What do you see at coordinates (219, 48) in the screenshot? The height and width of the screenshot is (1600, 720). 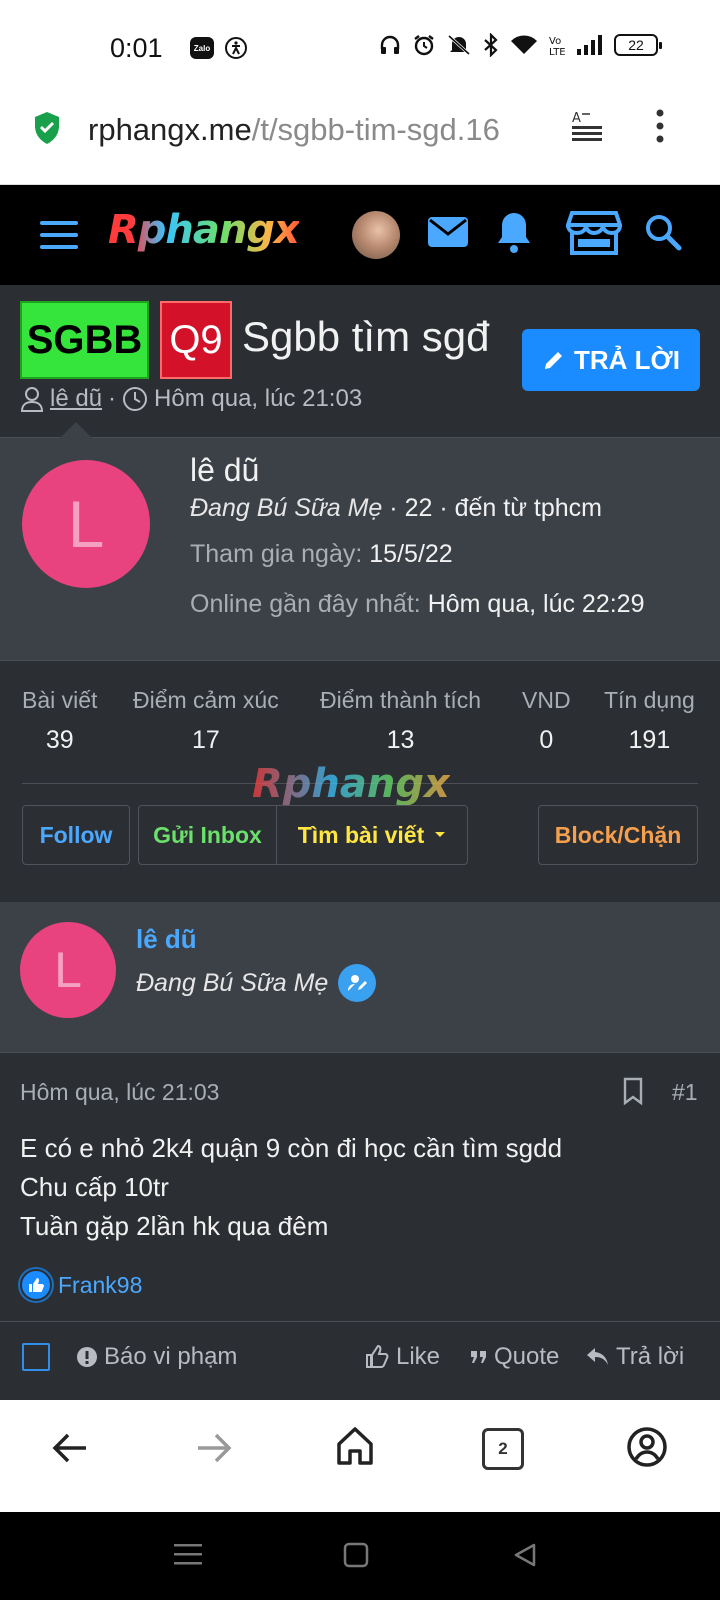 I see `status-left-icons: Zalo` at bounding box center [219, 48].